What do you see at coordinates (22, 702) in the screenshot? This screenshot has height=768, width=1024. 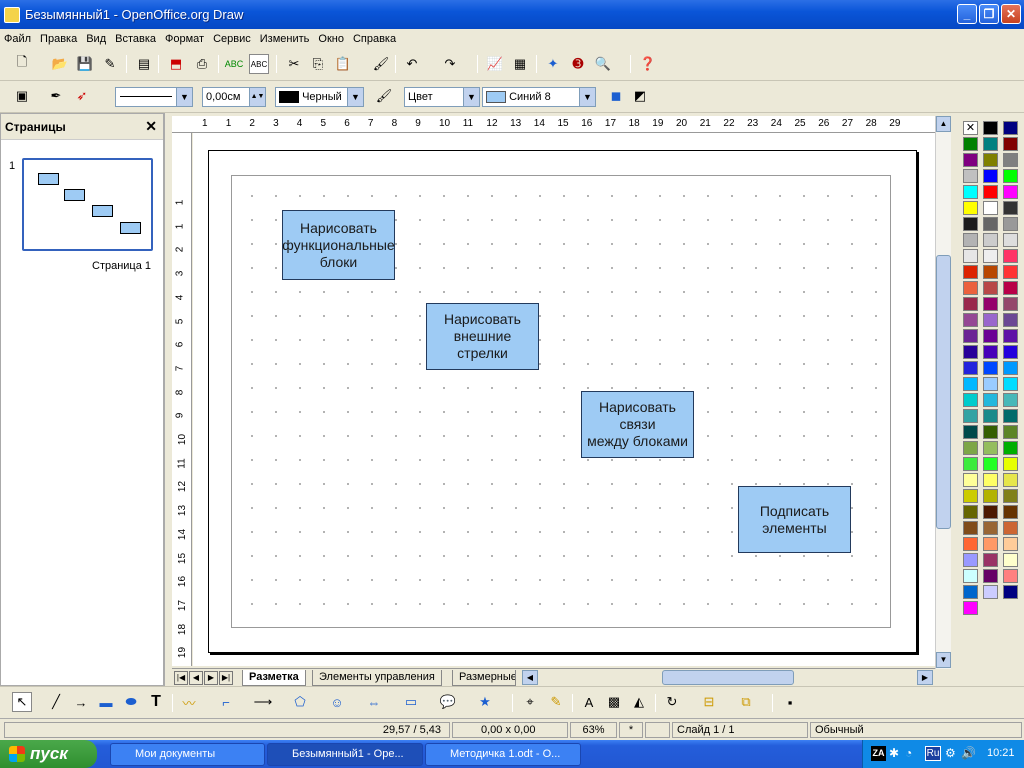 I see `select-icon: ↖` at bounding box center [22, 702].